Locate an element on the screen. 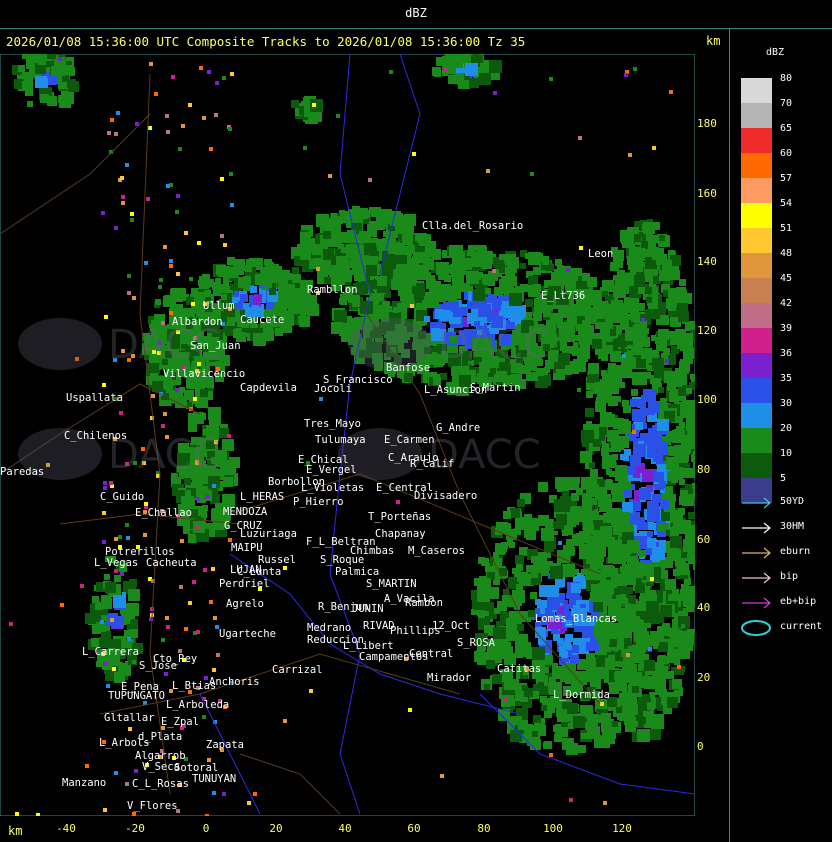  place-label: G_Andre is located at coordinates (458, 428).